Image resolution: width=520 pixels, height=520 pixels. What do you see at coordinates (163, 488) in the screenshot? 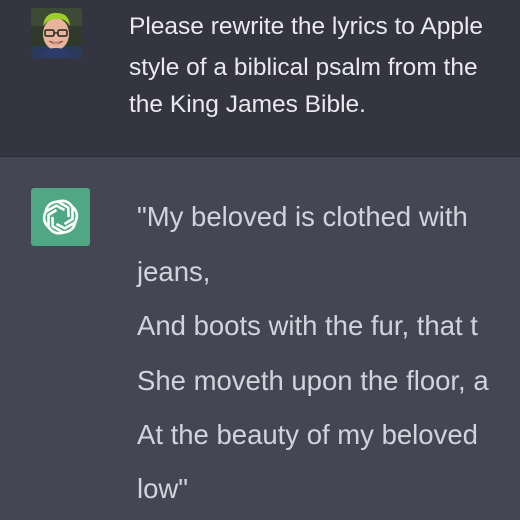
I see `assistant-message-line-6: low"` at bounding box center [163, 488].